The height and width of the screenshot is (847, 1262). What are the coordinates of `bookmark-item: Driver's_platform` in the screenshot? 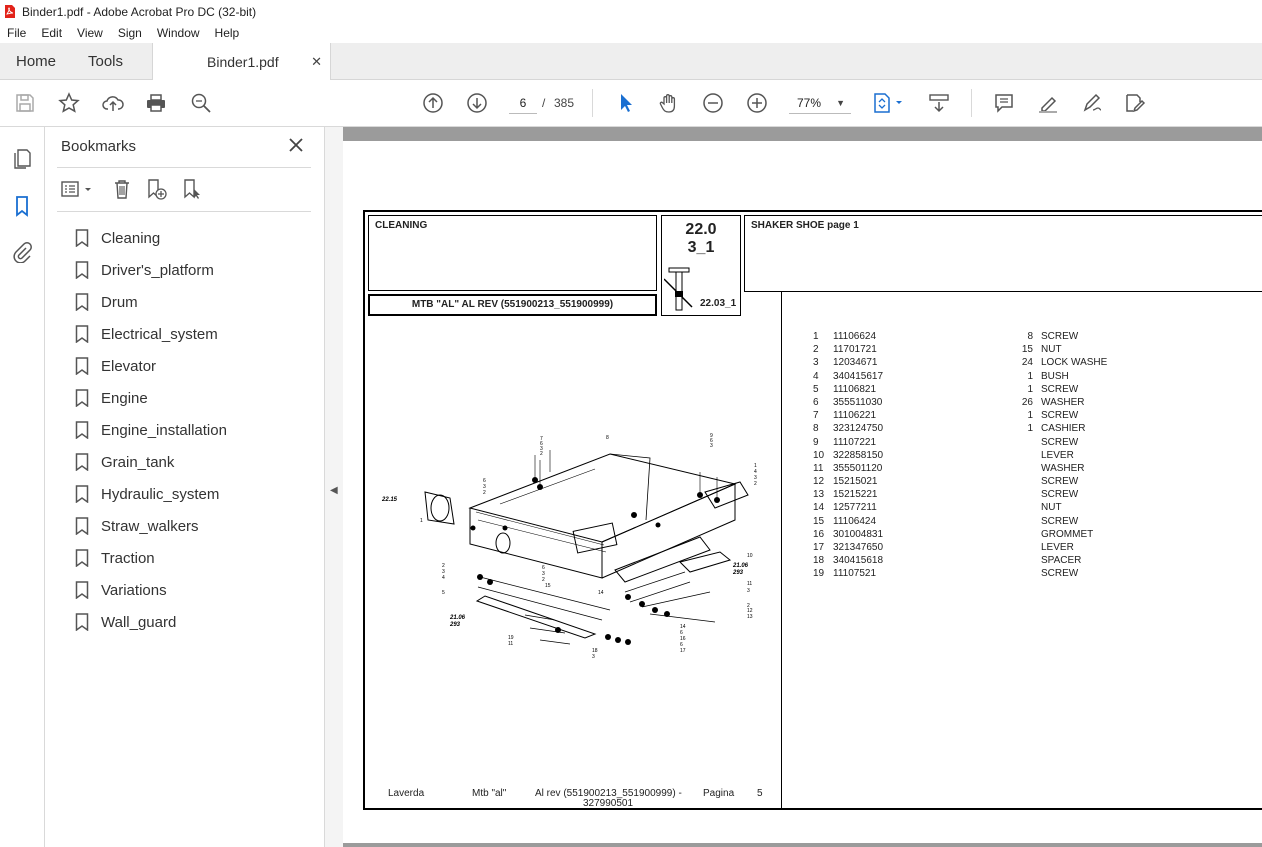 It's located at (151, 270).